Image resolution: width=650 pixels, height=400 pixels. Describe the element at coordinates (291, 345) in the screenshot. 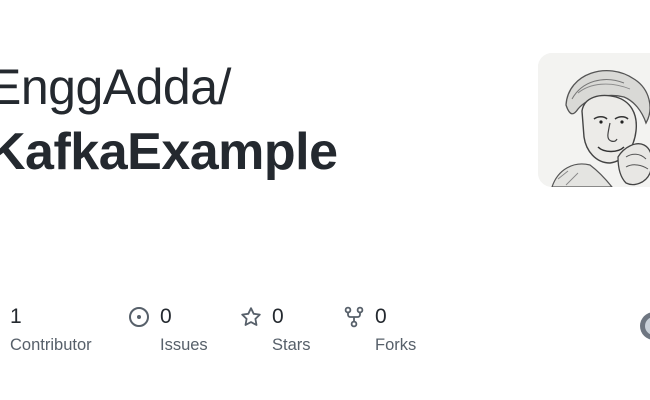

I see `stars-label: Stars` at that location.